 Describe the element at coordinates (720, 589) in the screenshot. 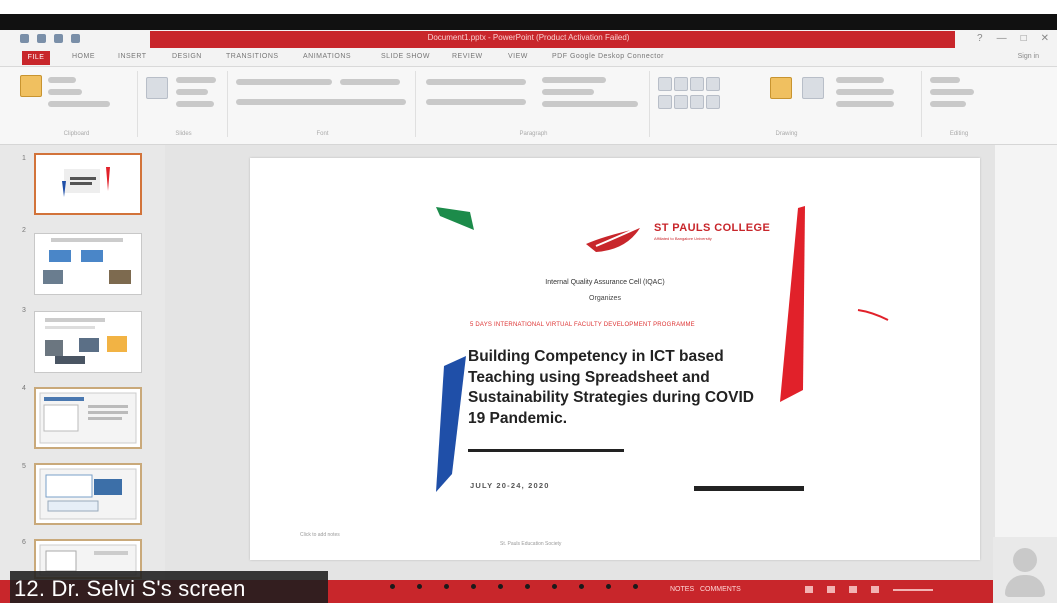

I see `comments-button: COMMENTS` at that location.